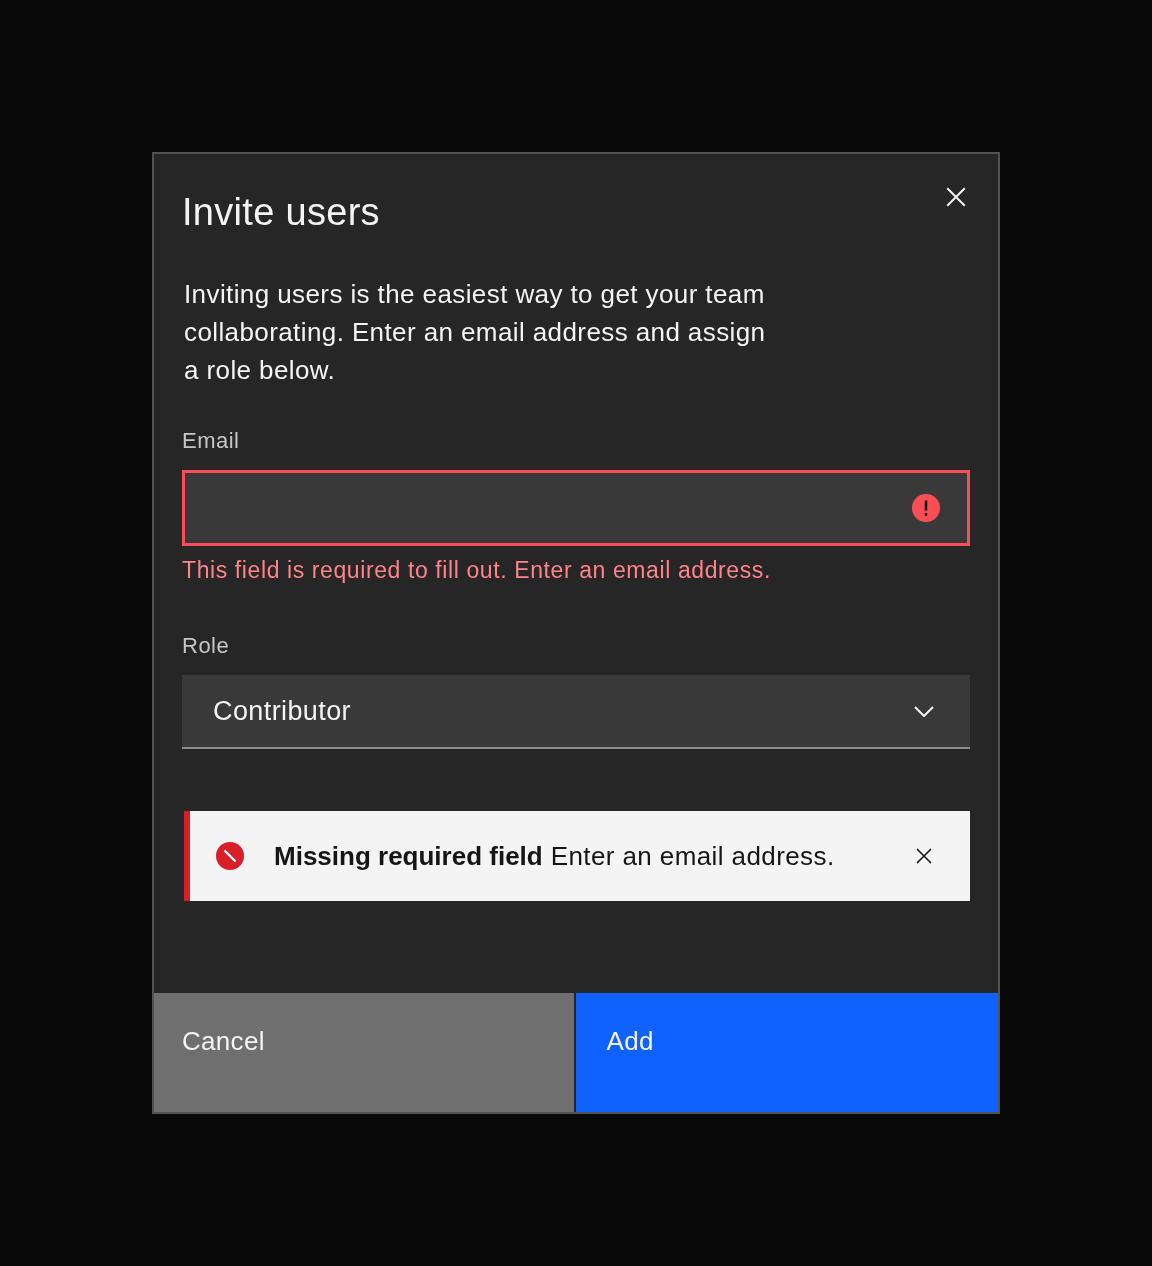 The image size is (1152, 1266). Describe the element at coordinates (475, 332) in the screenshot. I see `modal-description: Inviting users is the easiest way to get your team collaborating. Enter an email address and assign a role below.` at that location.